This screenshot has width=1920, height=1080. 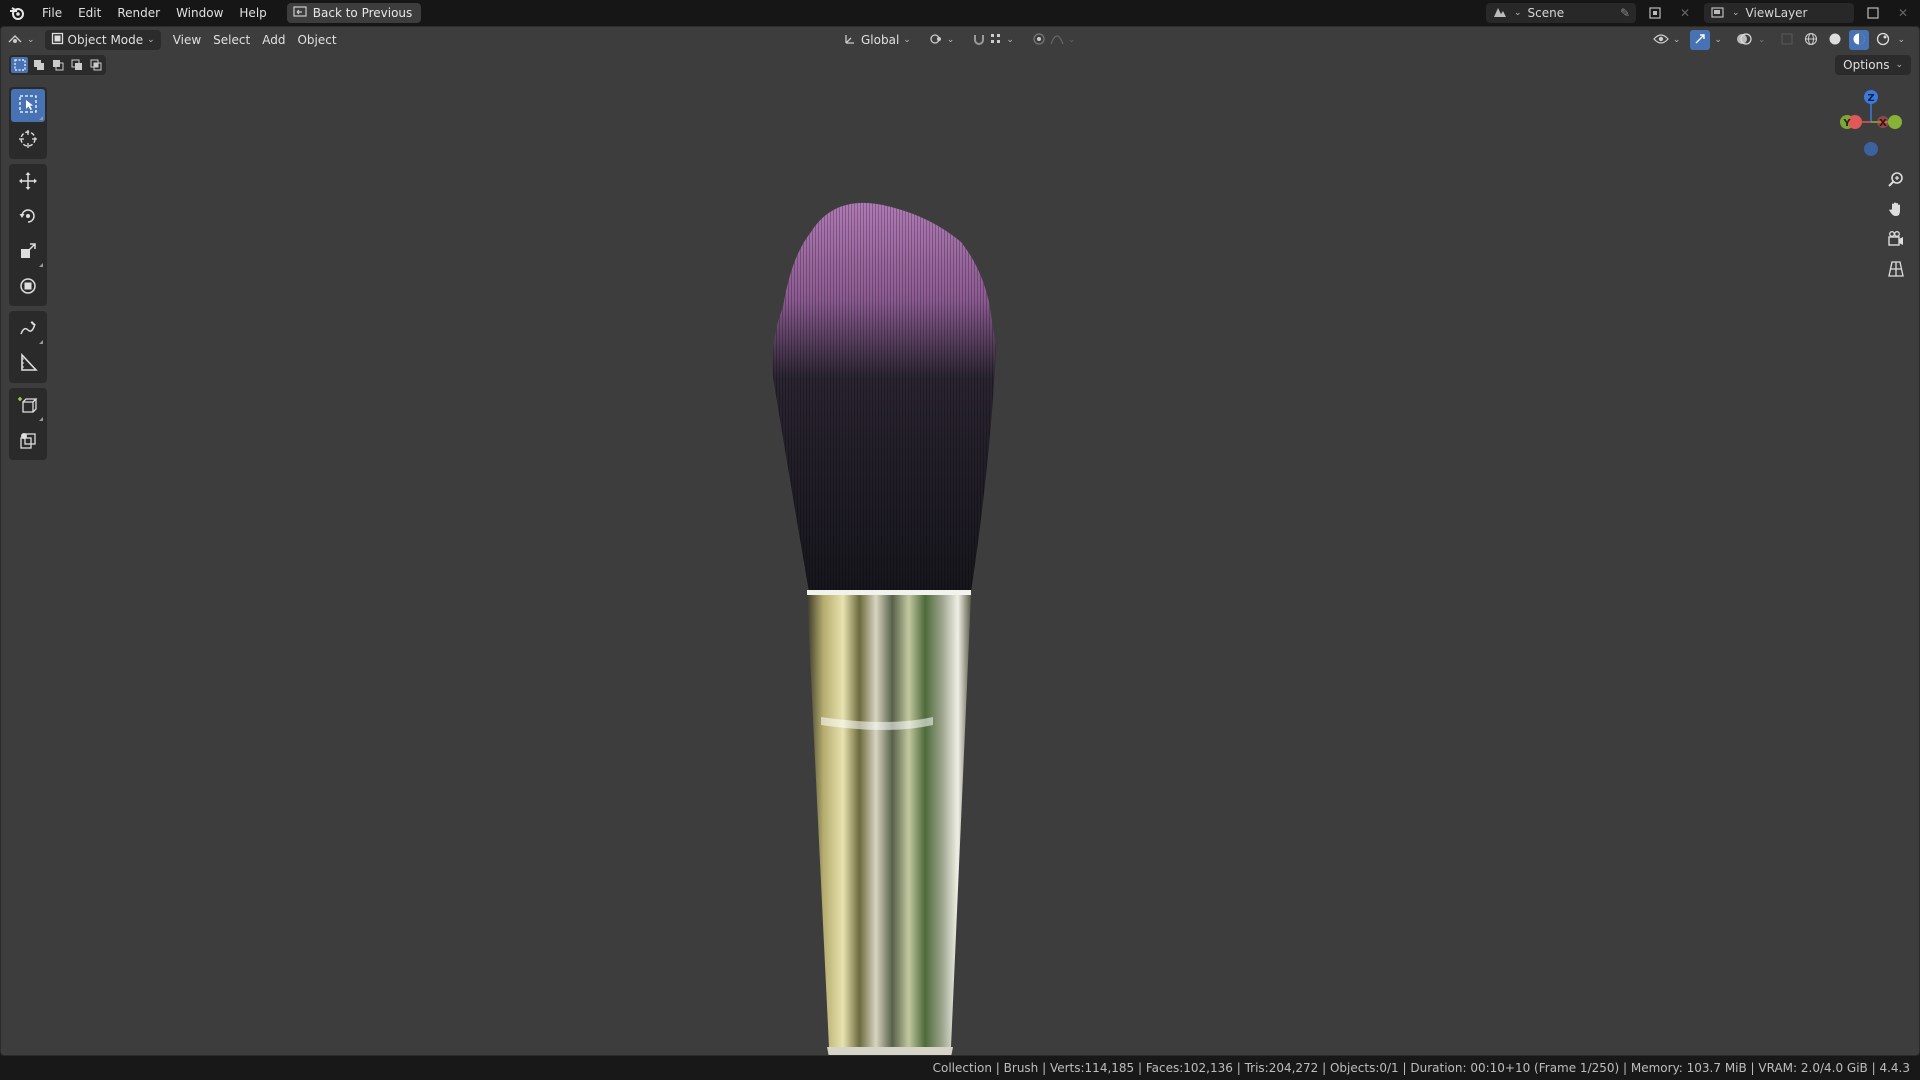 What do you see at coordinates (1744, 40) in the screenshot?
I see `overlays-toggle` at bounding box center [1744, 40].